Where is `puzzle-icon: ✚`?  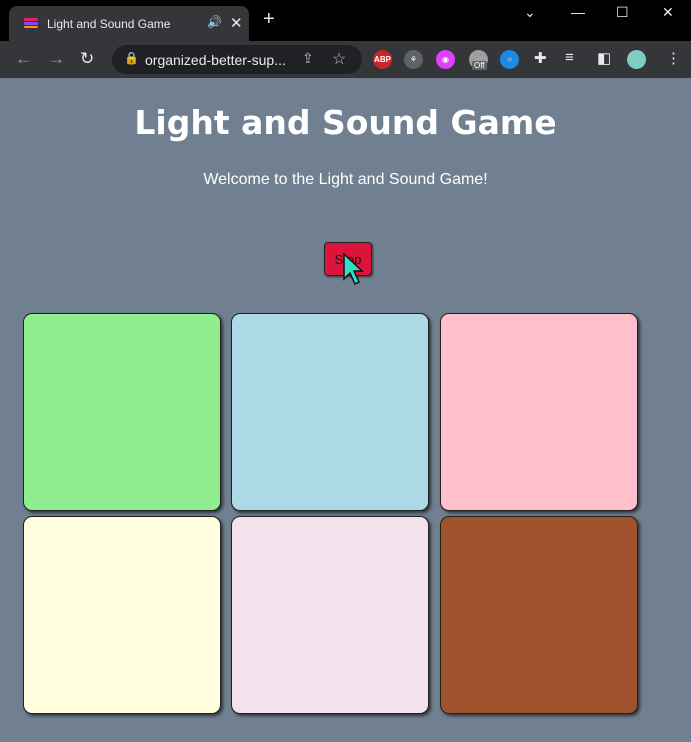
puzzle-icon: ✚ is located at coordinates (540, 58).